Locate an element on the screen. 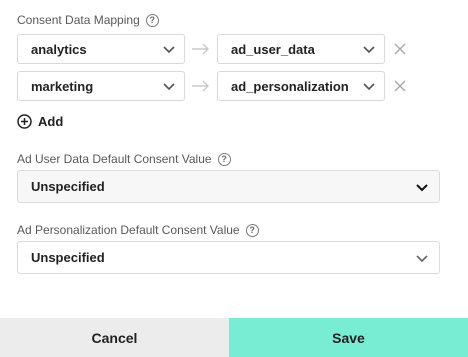 This screenshot has height=357, width=468. ad-personalization-default-value: Unspecified is located at coordinates (68, 257).